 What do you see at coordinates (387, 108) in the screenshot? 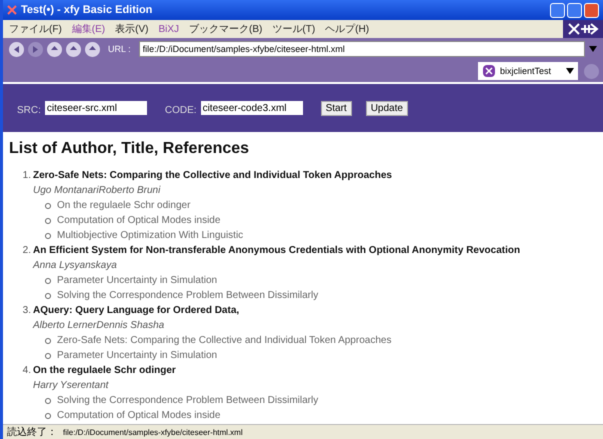
I see `form-button: Update` at bounding box center [387, 108].